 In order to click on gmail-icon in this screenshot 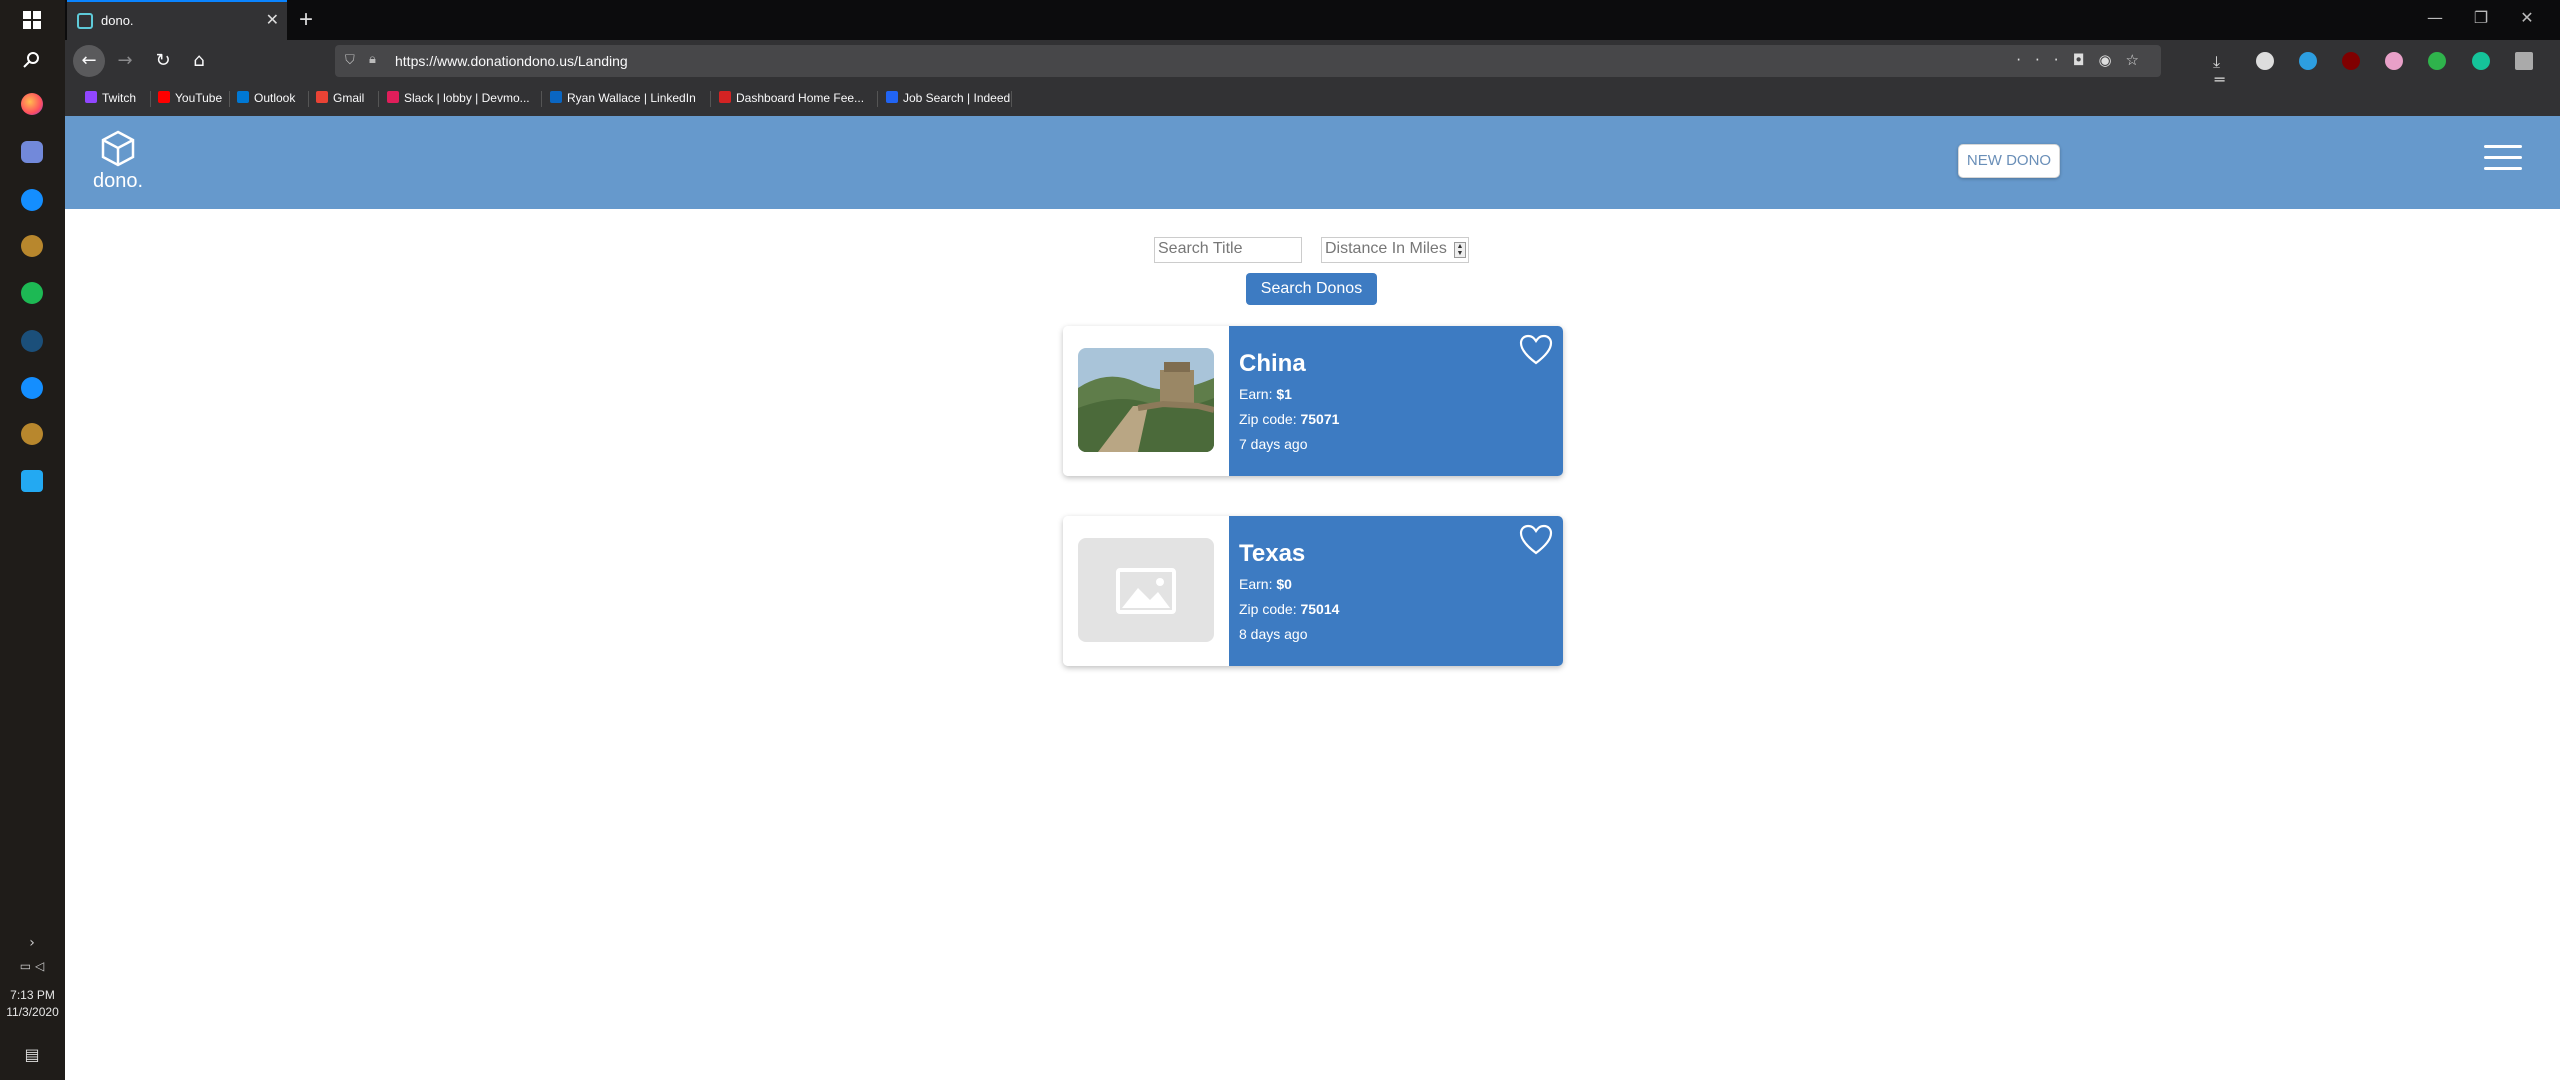, I will do `click(322, 97)`.